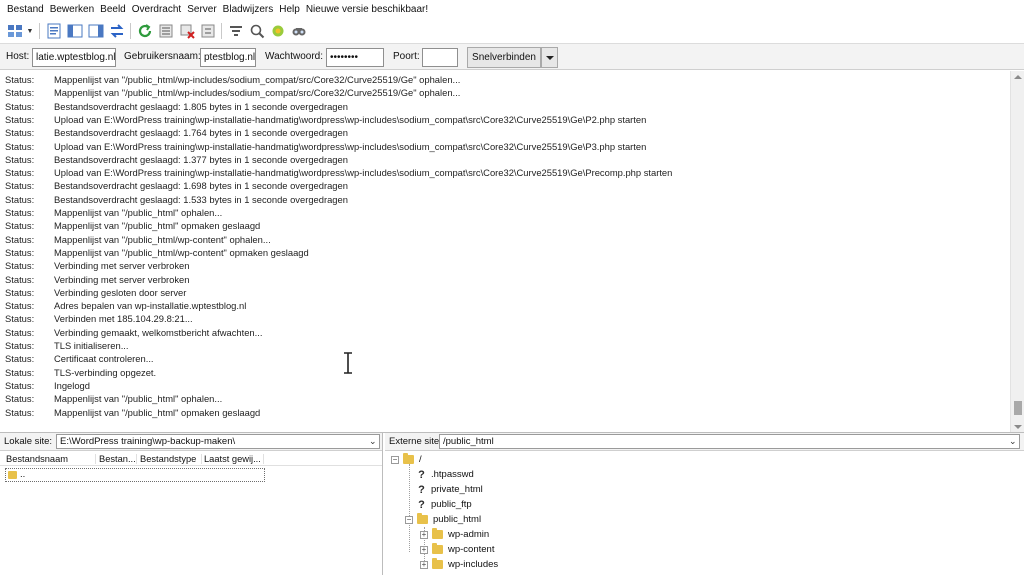  Describe the element at coordinates (512, 31) in the screenshot. I see `toolbar: ▼` at that location.